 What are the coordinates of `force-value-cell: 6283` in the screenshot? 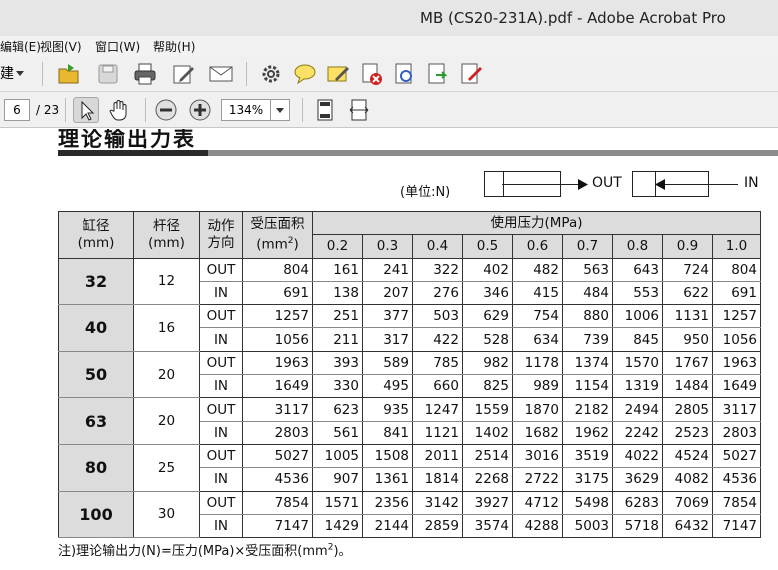 It's located at (637, 502).